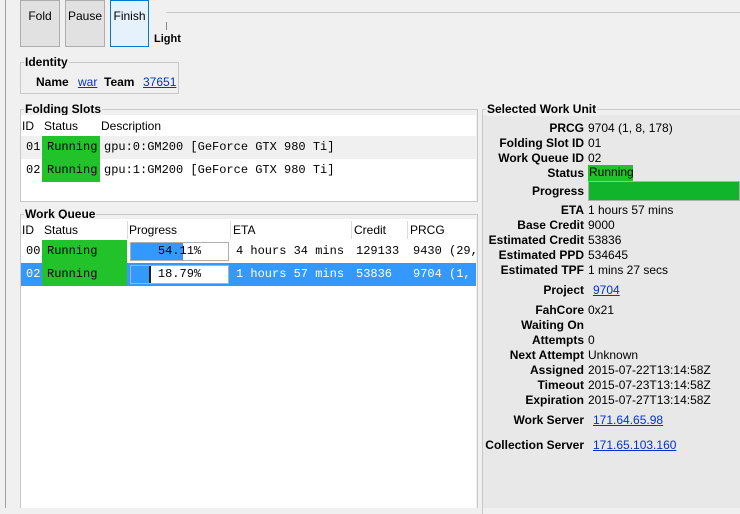 Image resolution: width=740 pixels, height=514 pixels. I want to click on name-link: war, so click(87, 82).